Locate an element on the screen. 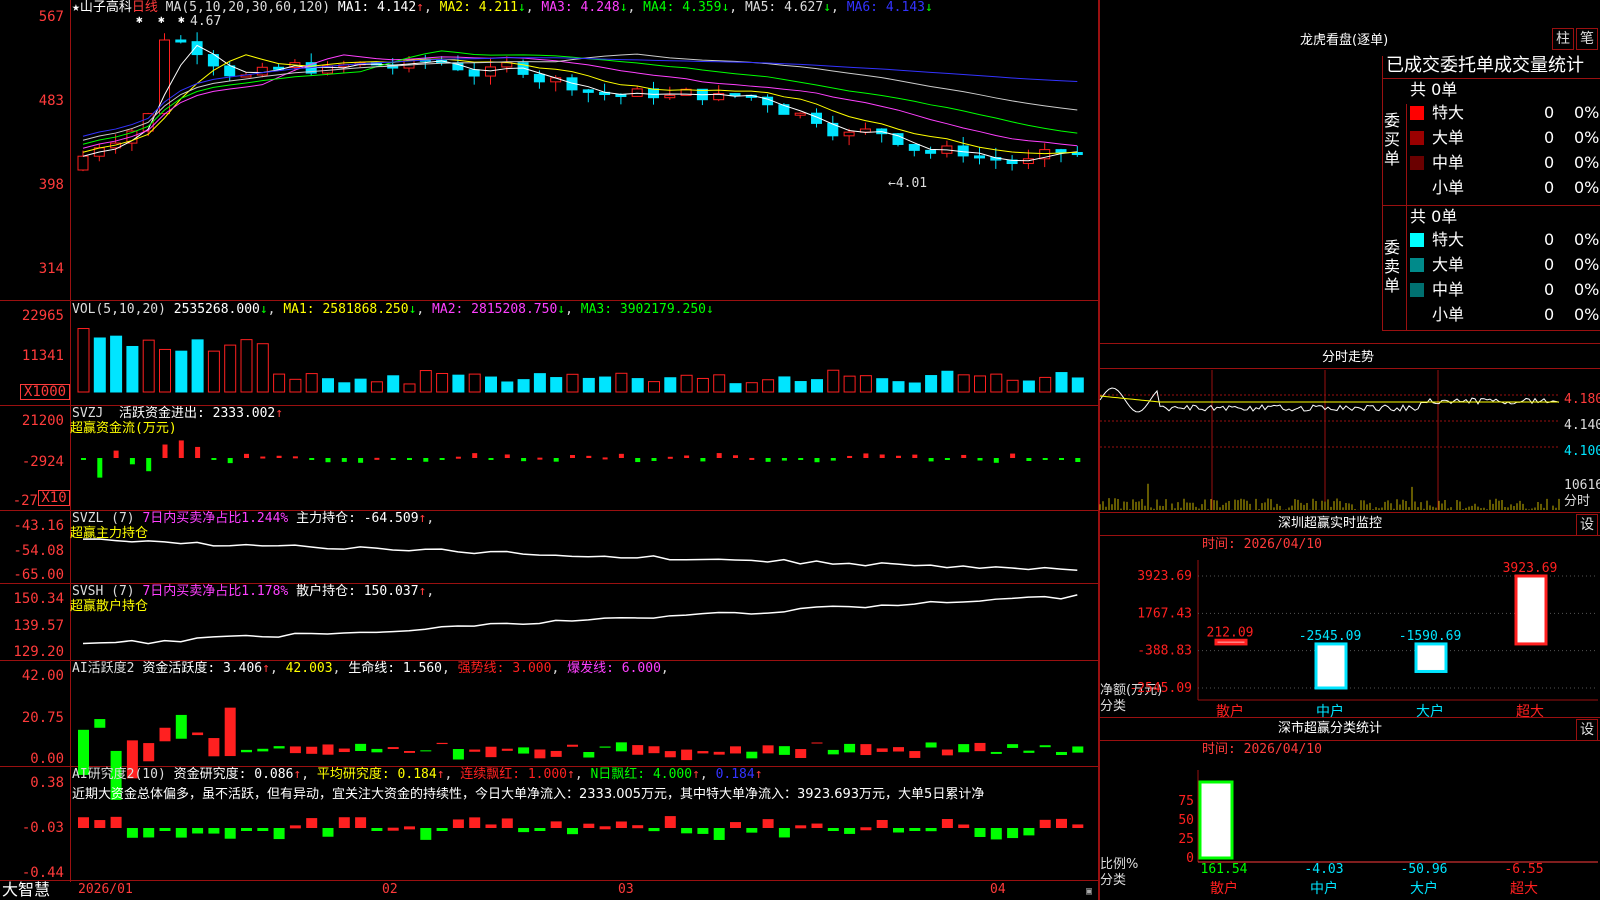 This screenshot has width=1600, height=900. classify-category: 中户 is located at coordinates (1324, 888).